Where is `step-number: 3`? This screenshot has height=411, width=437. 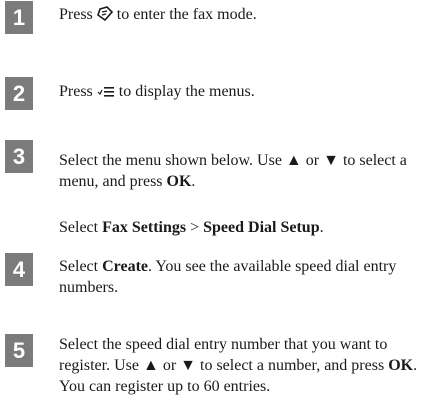
step-number: 3 is located at coordinates (19, 156).